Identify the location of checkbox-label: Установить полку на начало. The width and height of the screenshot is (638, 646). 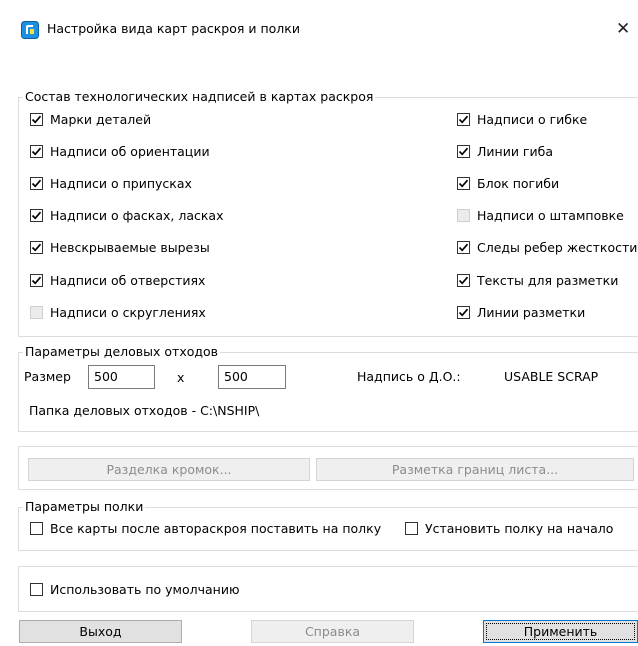
(519, 528).